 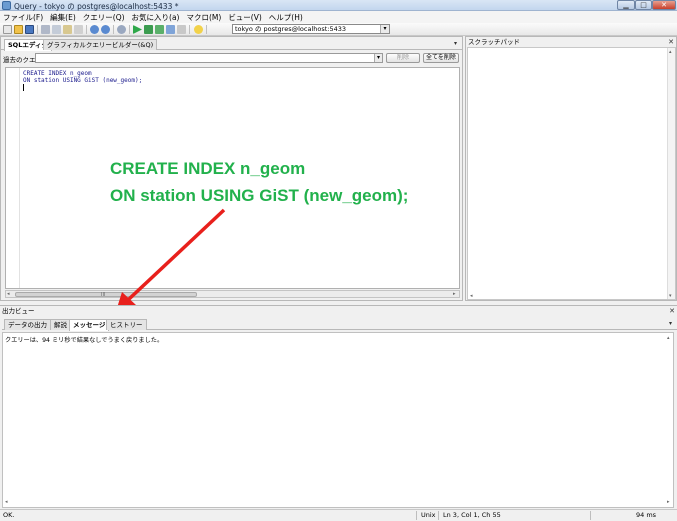 What do you see at coordinates (6, 5) in the screenshot?
I see `app-icon` at bounding box center [6, 5].